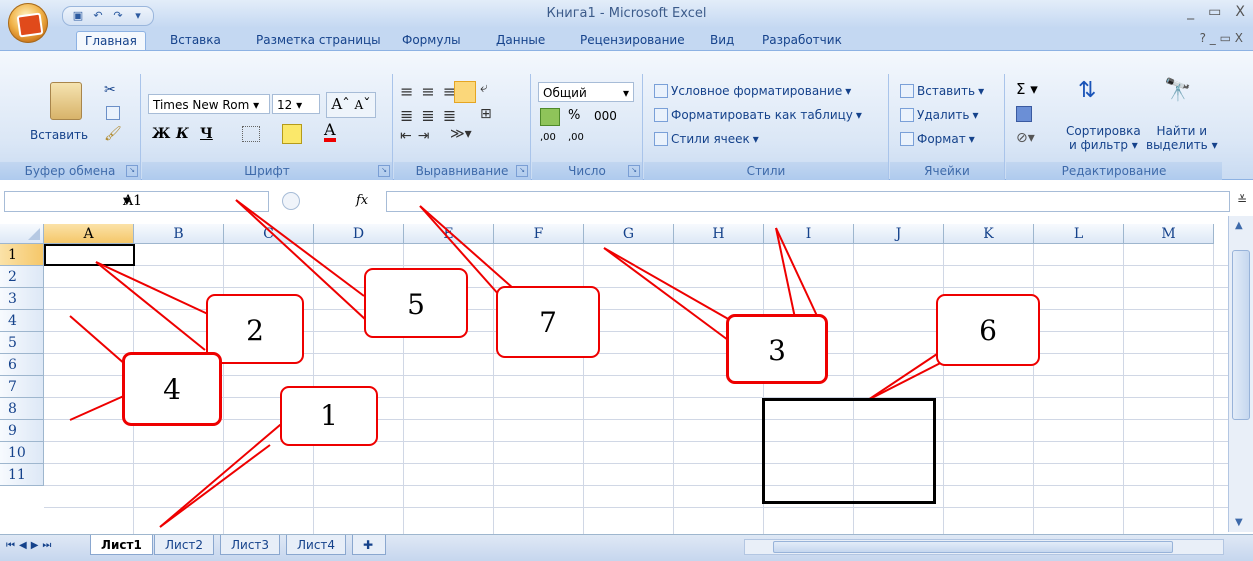 The width and height of the screenshot is (1253, 561). Describe the element at coordinates (484, 88) in the screenshot. I see `wrap-text-icon: ⤶` at that location.